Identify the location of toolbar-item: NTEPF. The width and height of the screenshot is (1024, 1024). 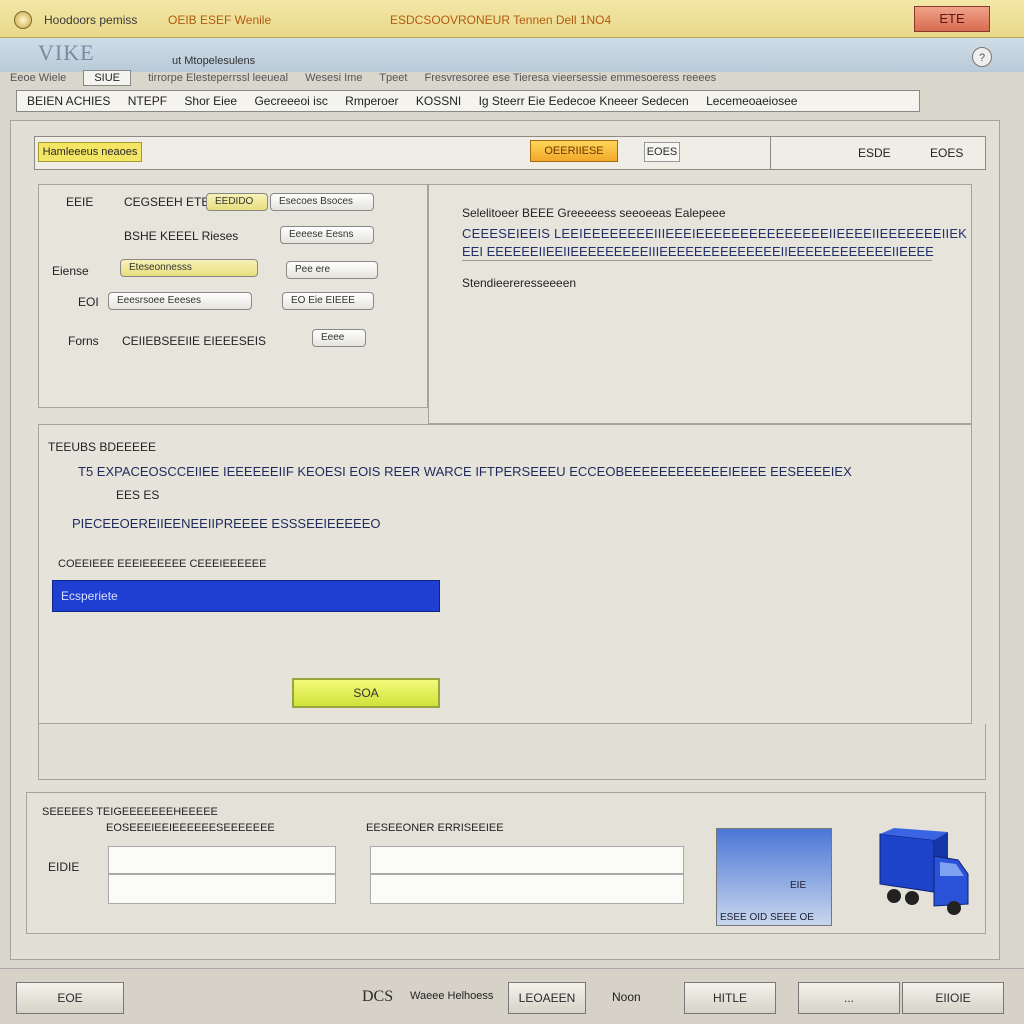
(147, 101).